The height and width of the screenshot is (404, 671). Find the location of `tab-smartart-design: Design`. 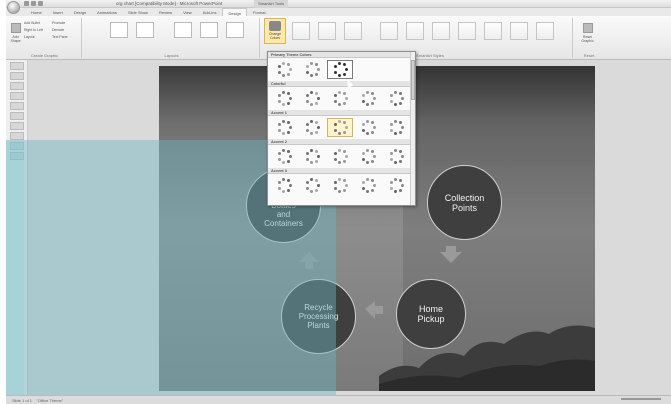

tab-smartart-design: Design is located at coordinates (234, 12).